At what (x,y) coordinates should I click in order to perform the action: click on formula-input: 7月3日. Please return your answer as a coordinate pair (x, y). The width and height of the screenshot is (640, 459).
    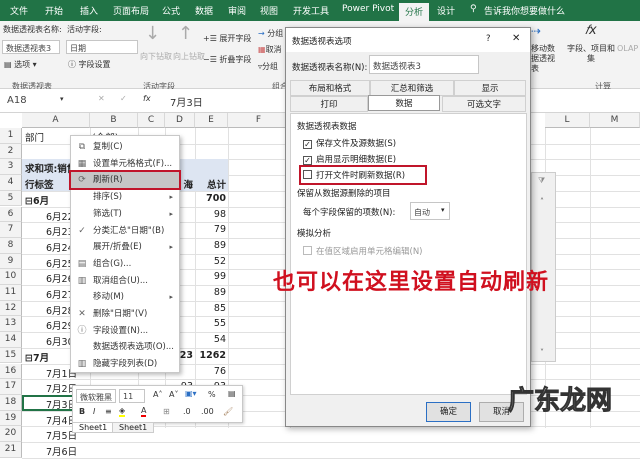
    Looking at the image, I should click on (186, 101).